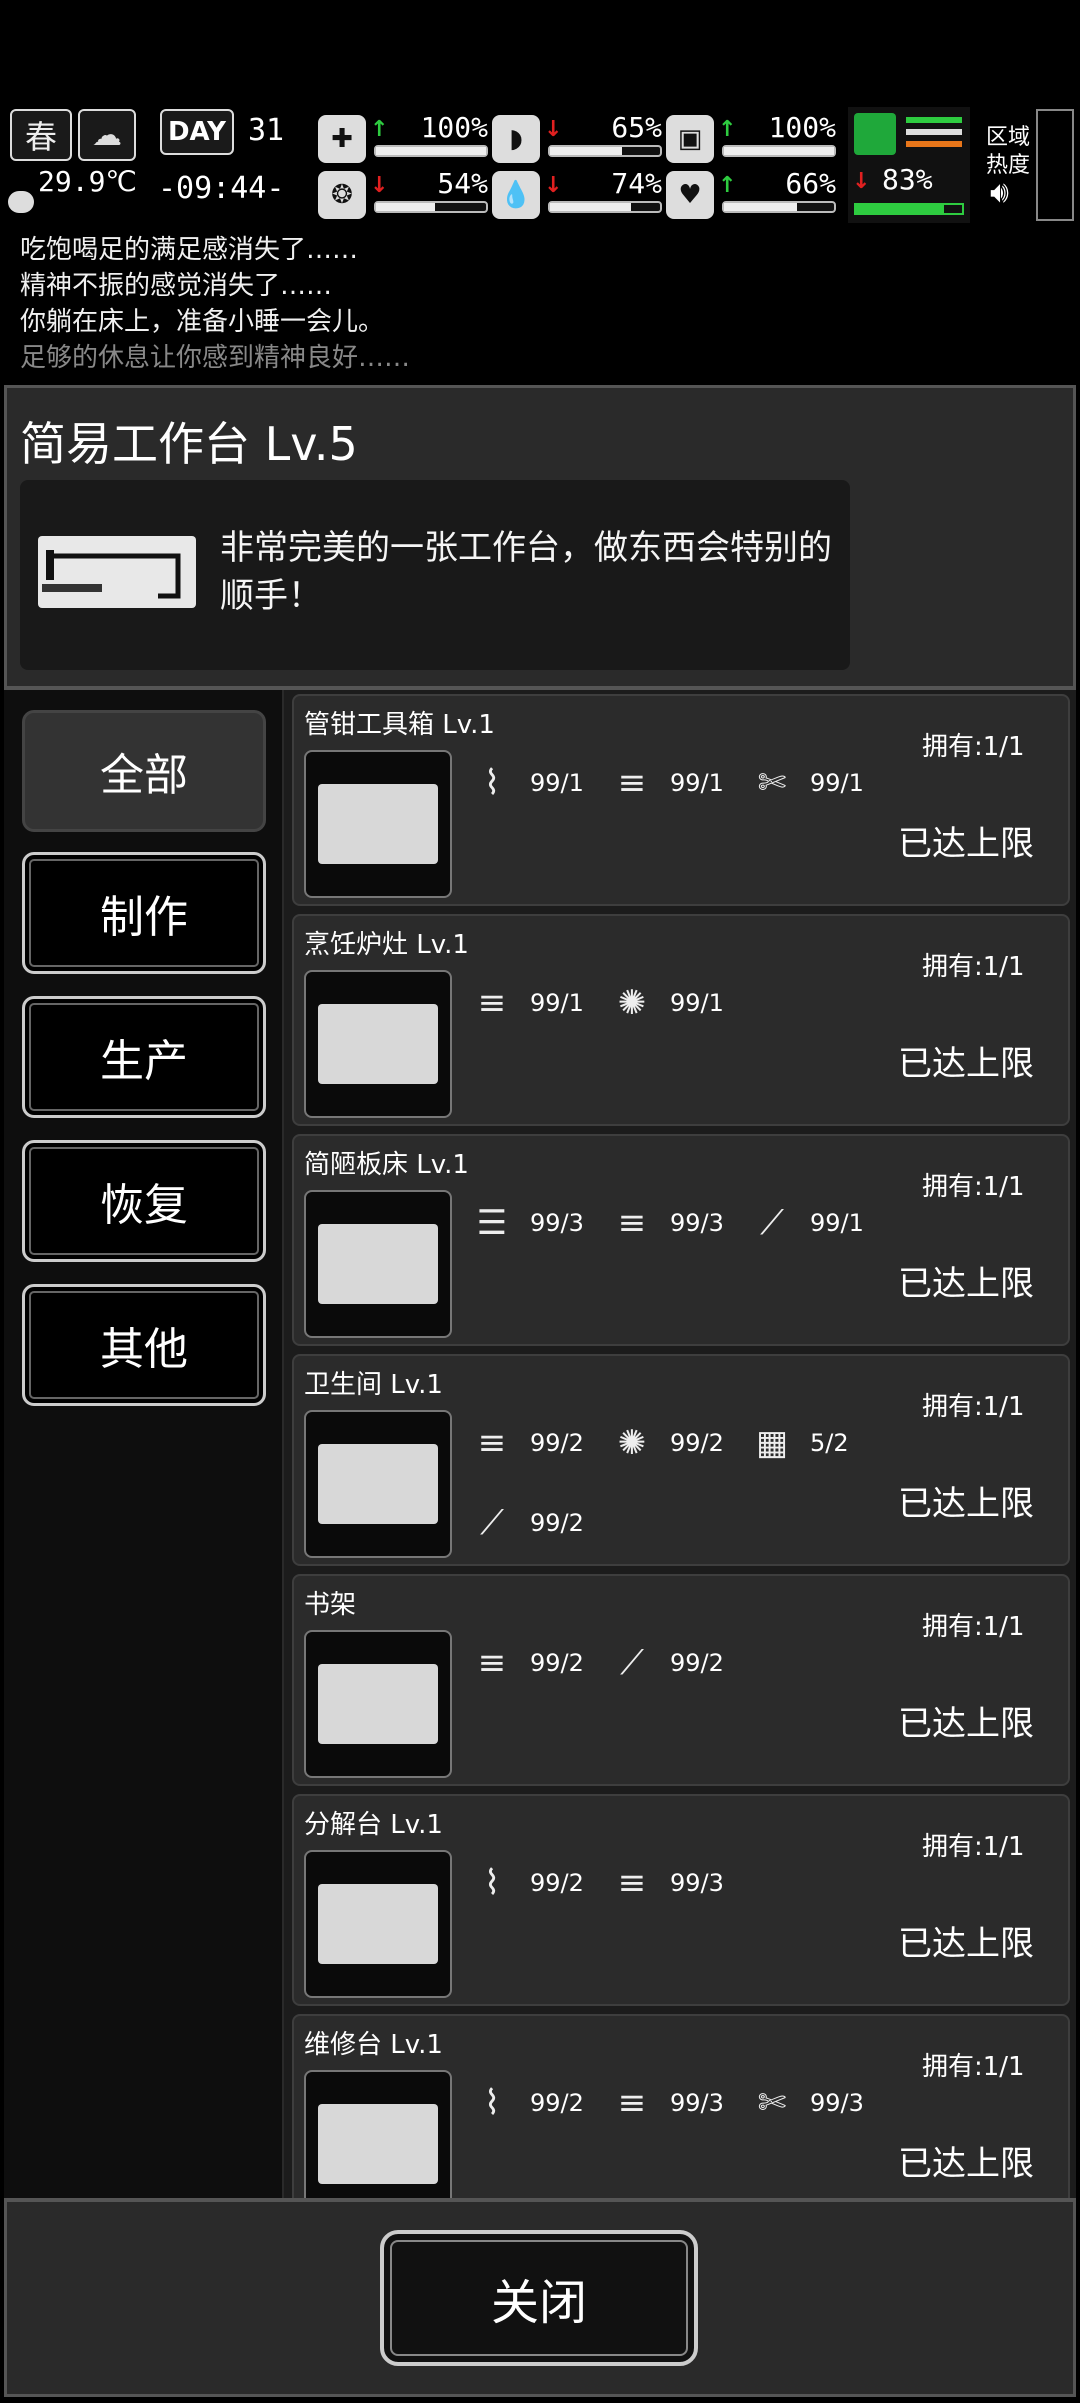 The height and width of the screenshot is (2403, 1080). What do you see at coordinates (1055, 165) in the screenshot?
I see `zone-heat-meter` at bounding box center [1055, 165].